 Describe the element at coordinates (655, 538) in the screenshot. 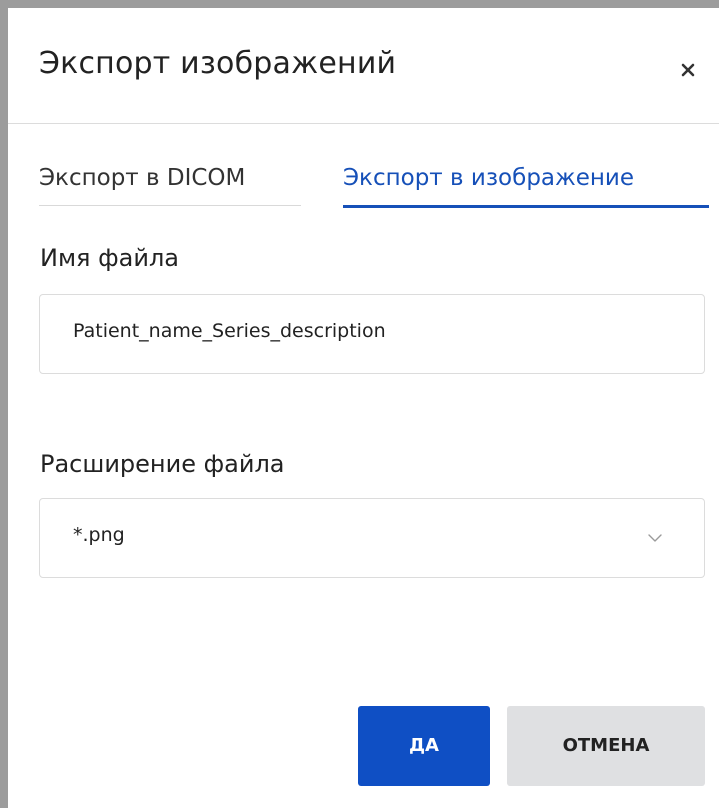

I see `chevron-down-icon` at that location.